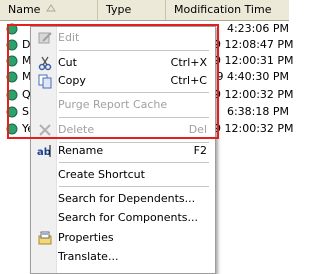 Image resolution: width=320 pixels, height=274 pixels. What do you see at coordinates (45, 38) in the screenshot?
I see `edit-icon` at bounding box center [45, 38].